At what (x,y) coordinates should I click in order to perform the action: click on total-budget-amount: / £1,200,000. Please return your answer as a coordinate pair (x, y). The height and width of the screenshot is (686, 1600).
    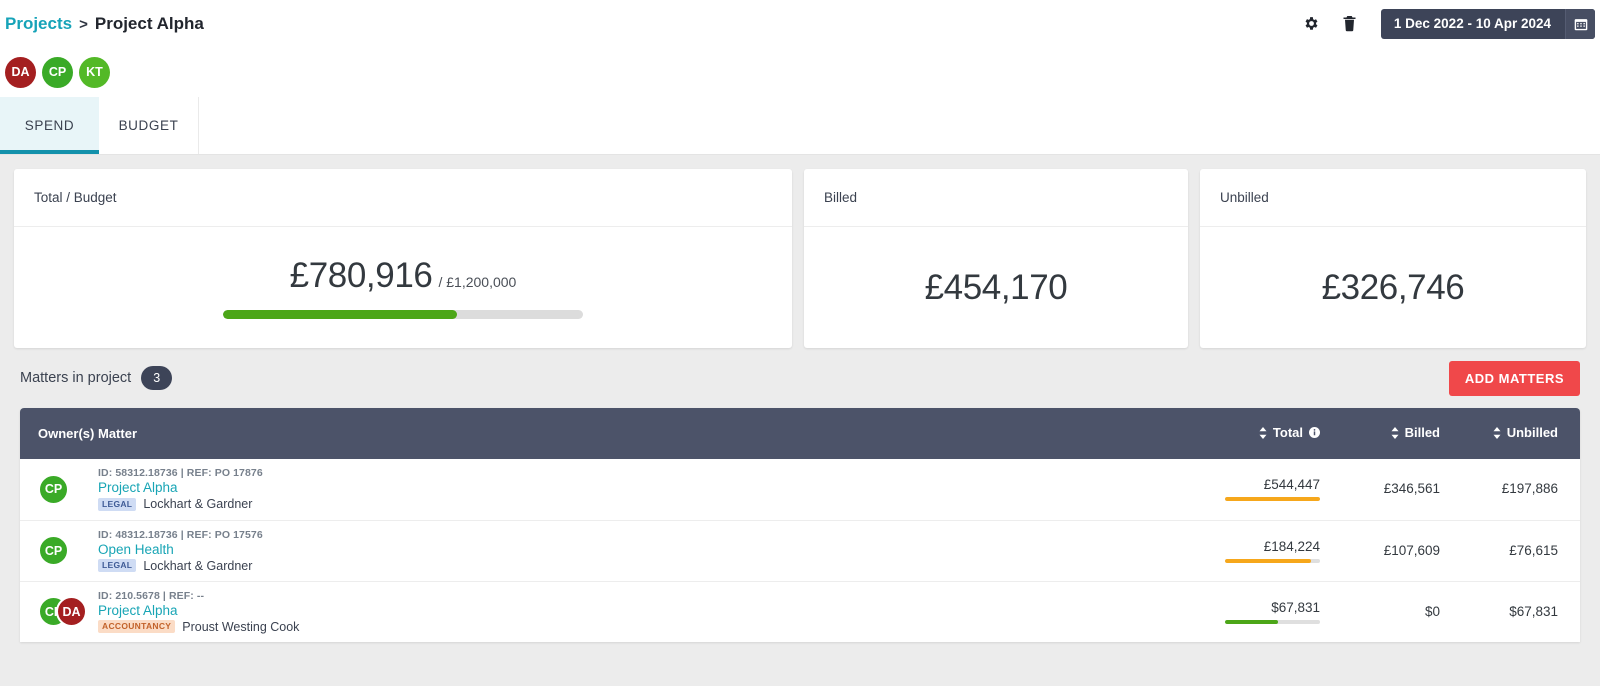
    Looking at the image, I should click on (477, 282).